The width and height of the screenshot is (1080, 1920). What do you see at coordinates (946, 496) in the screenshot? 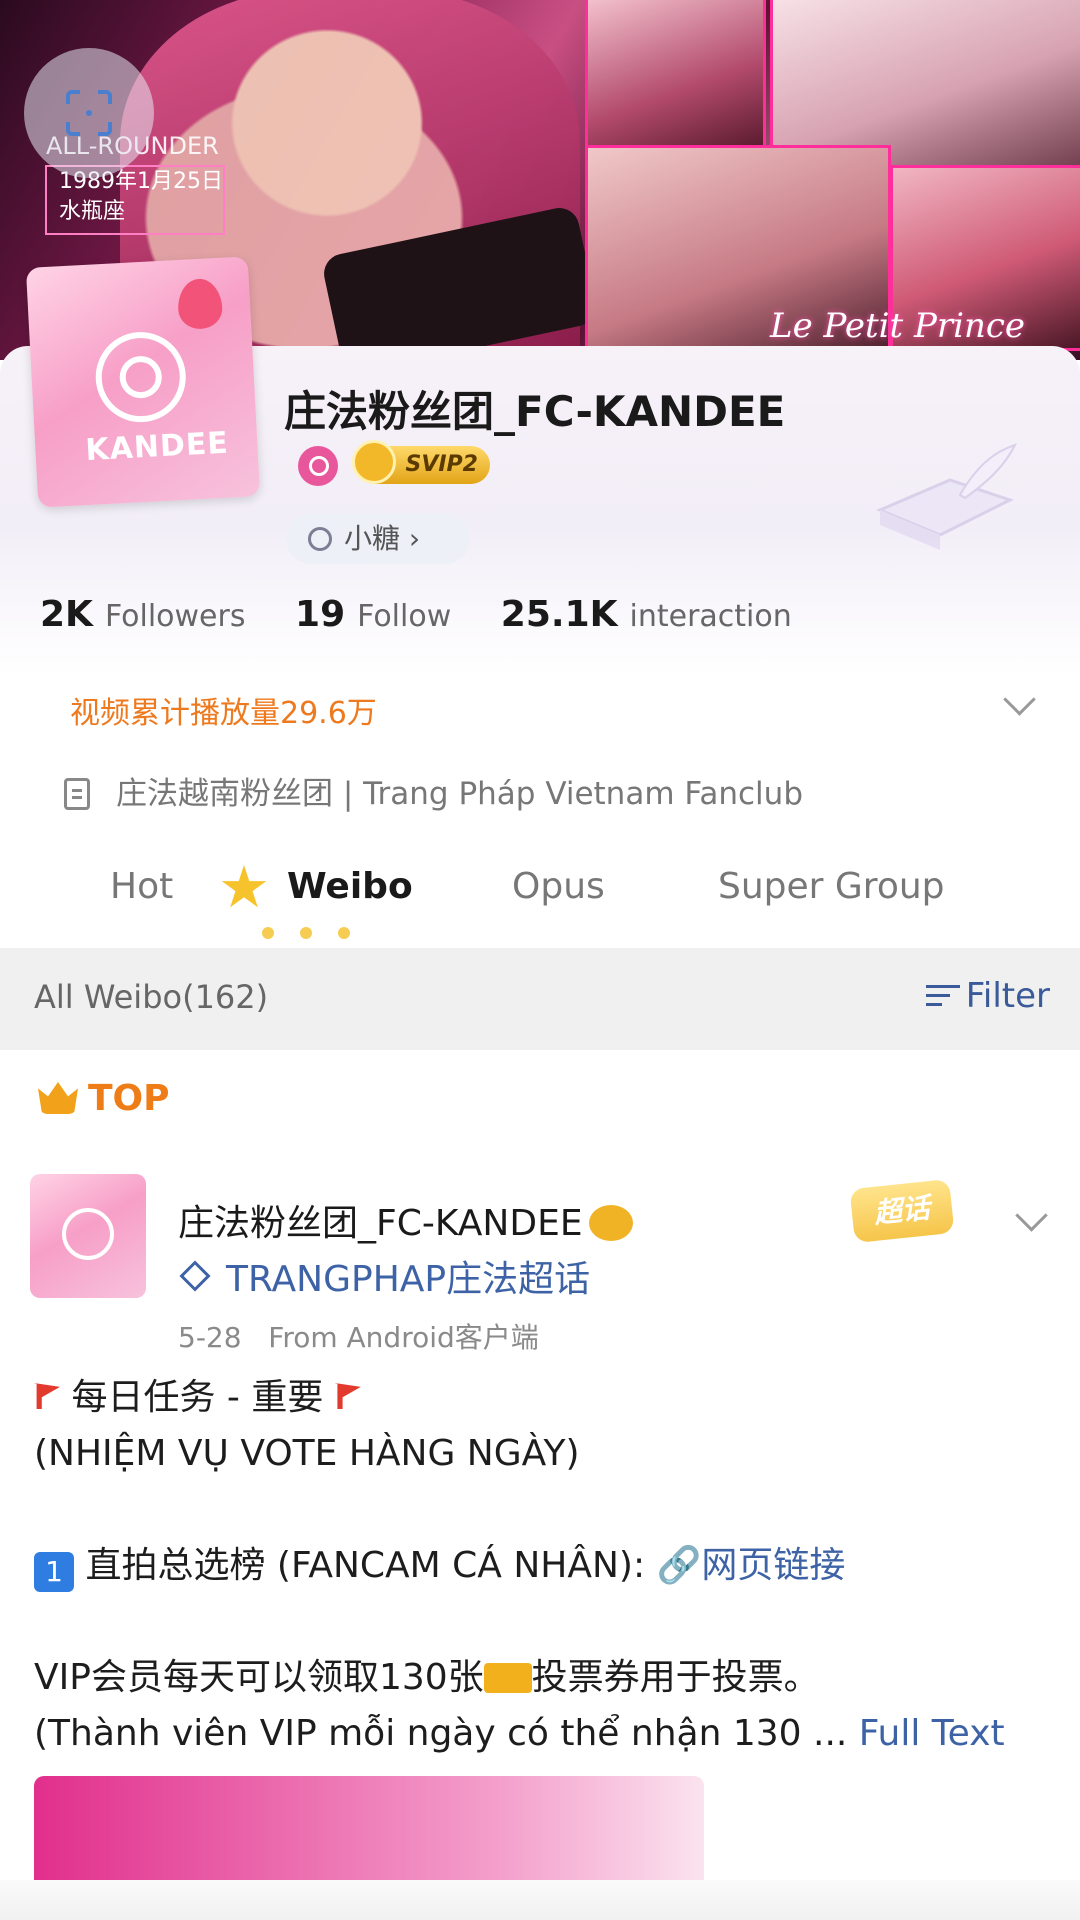
I see `book-quill-icon` at bounding box center [946, 496].